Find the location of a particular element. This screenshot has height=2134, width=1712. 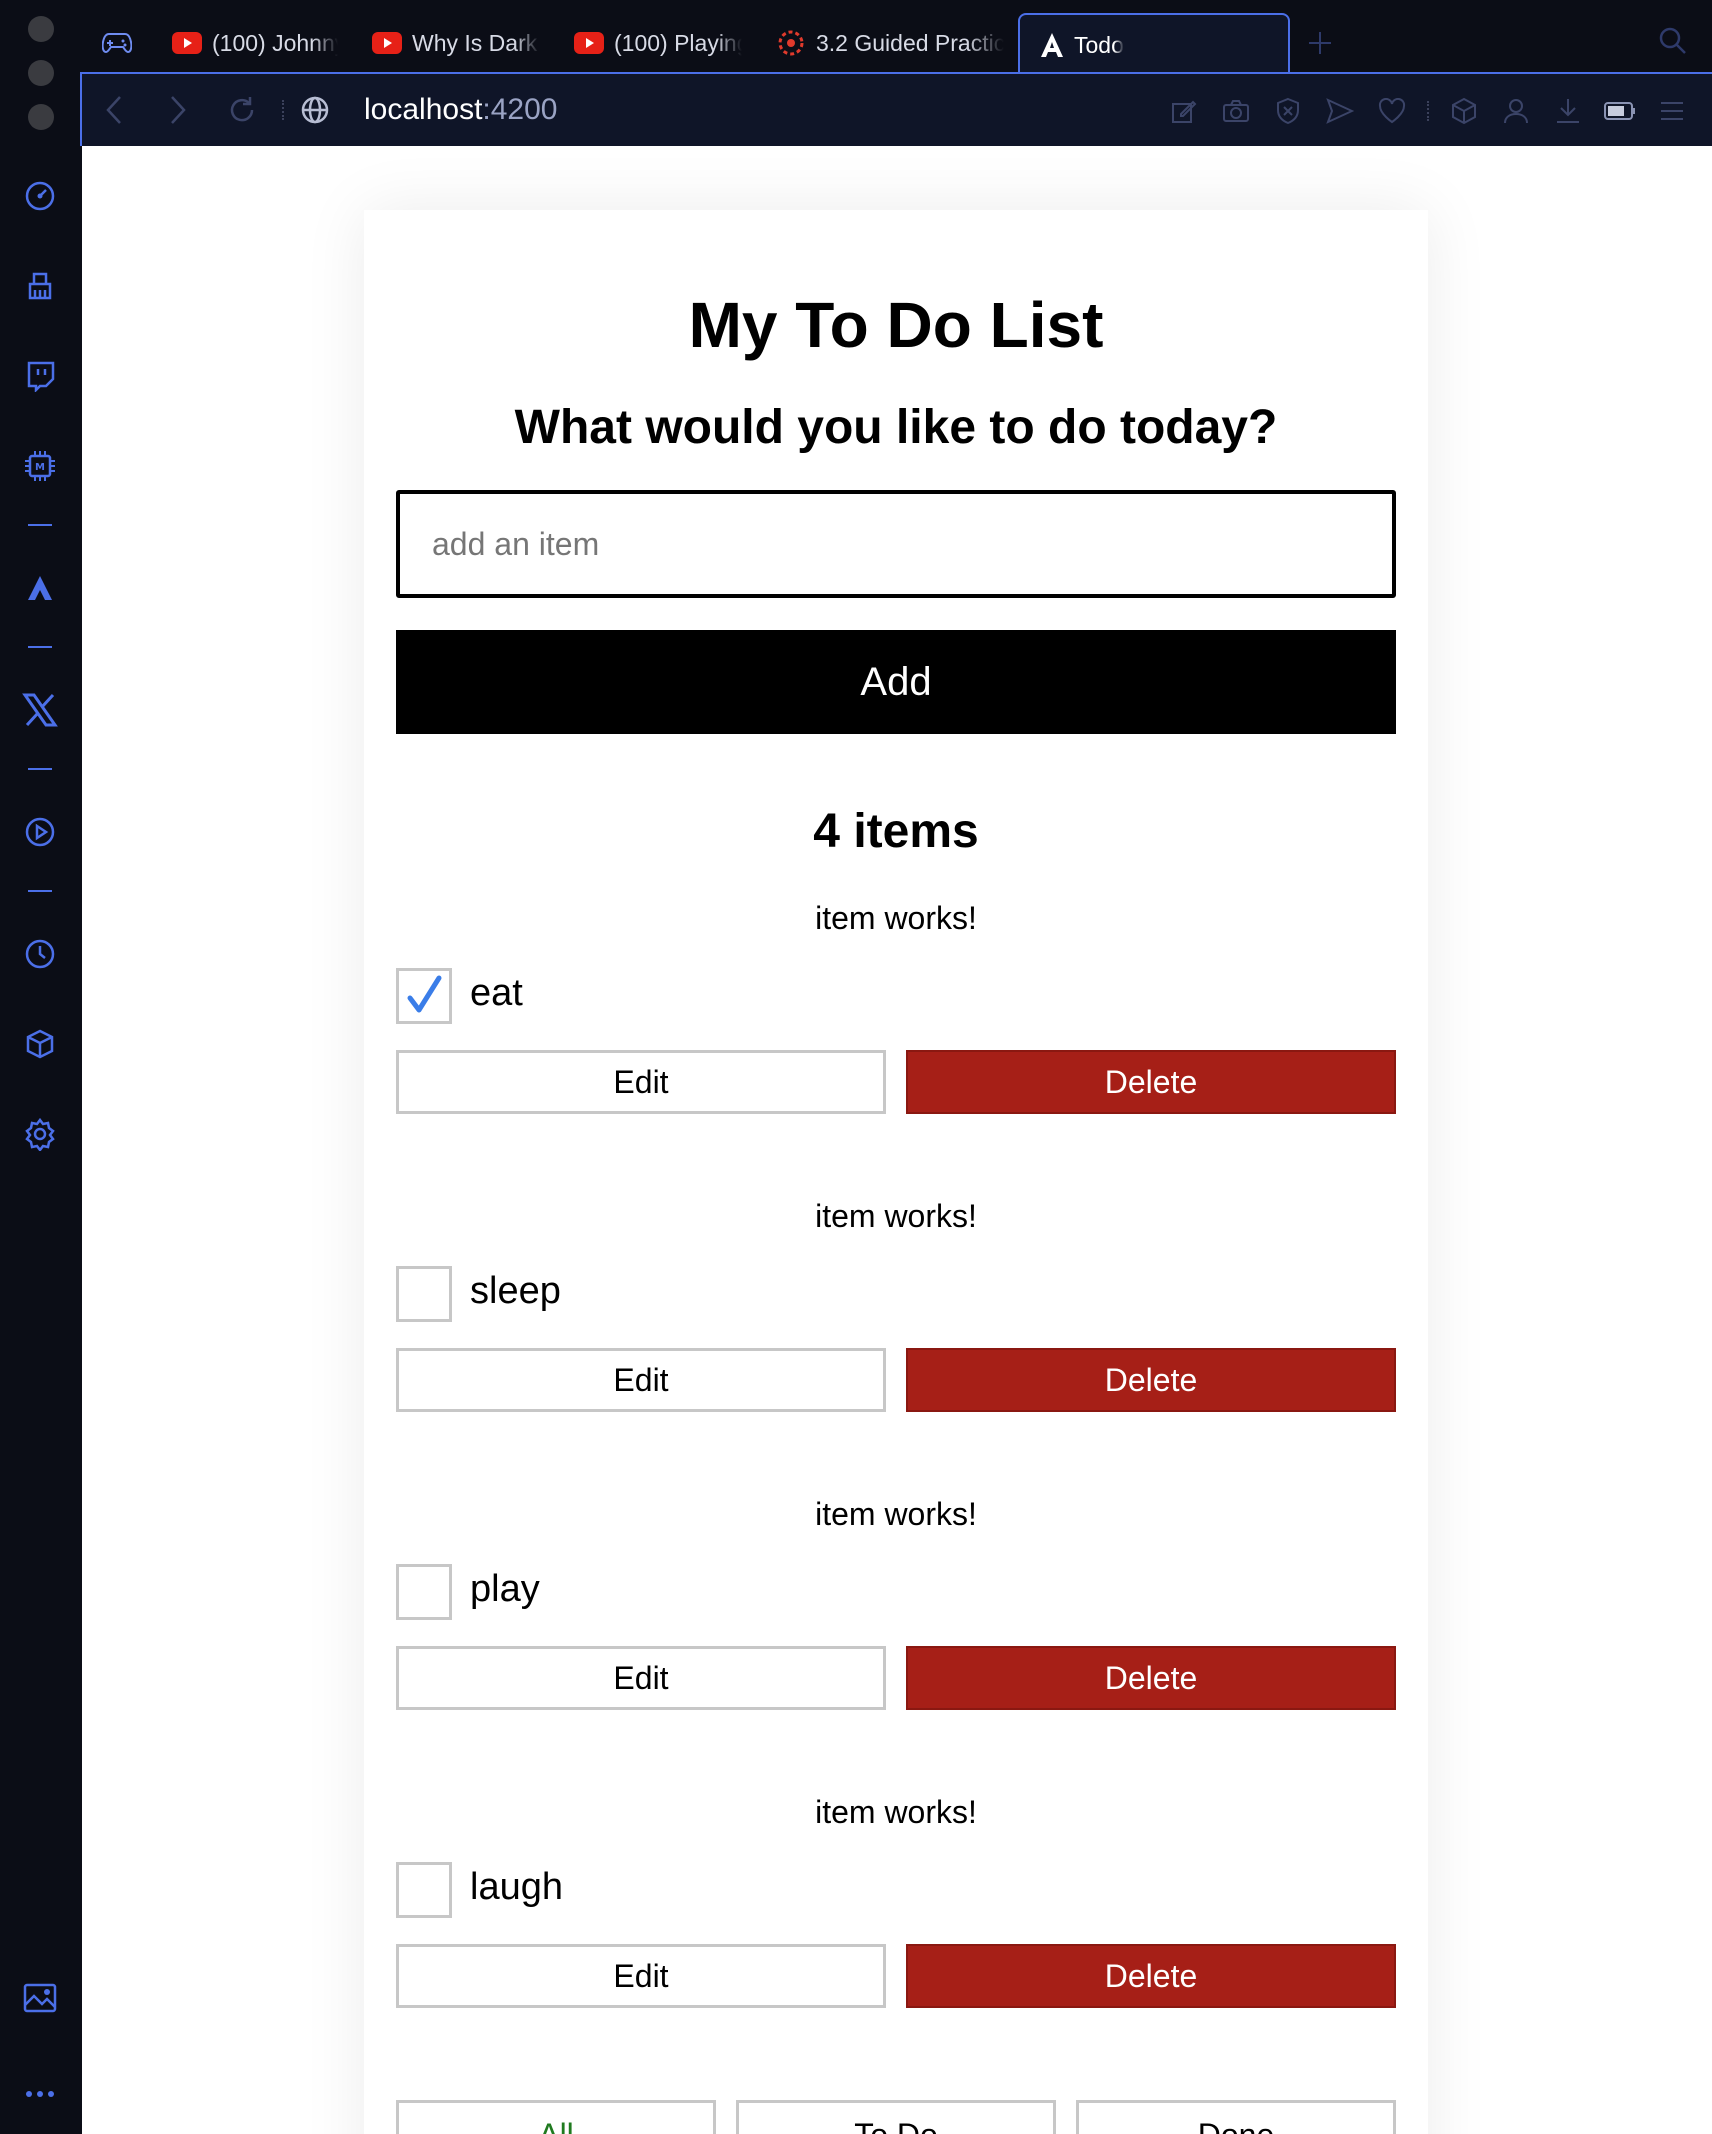

url-host: localhost is located at coordinates (423, 109).